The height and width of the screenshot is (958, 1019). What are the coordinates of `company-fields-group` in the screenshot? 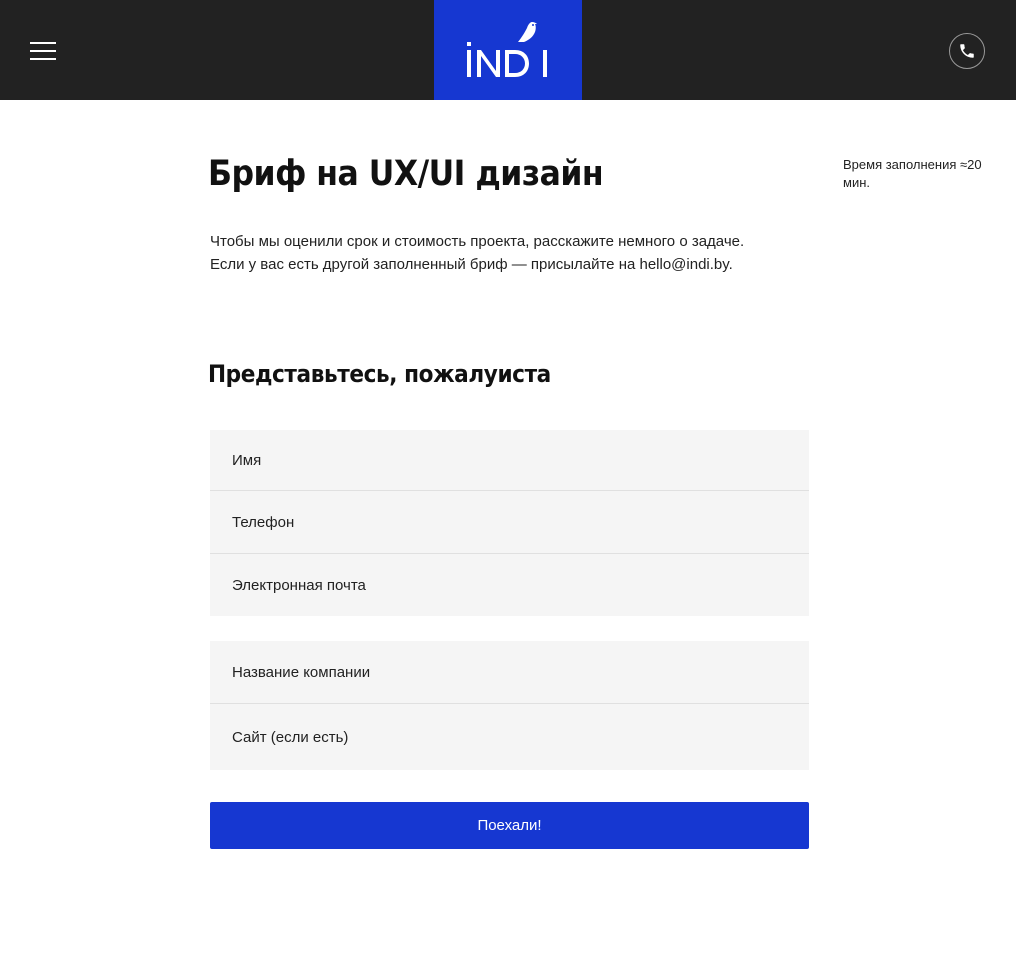 It's located at (509, 705).